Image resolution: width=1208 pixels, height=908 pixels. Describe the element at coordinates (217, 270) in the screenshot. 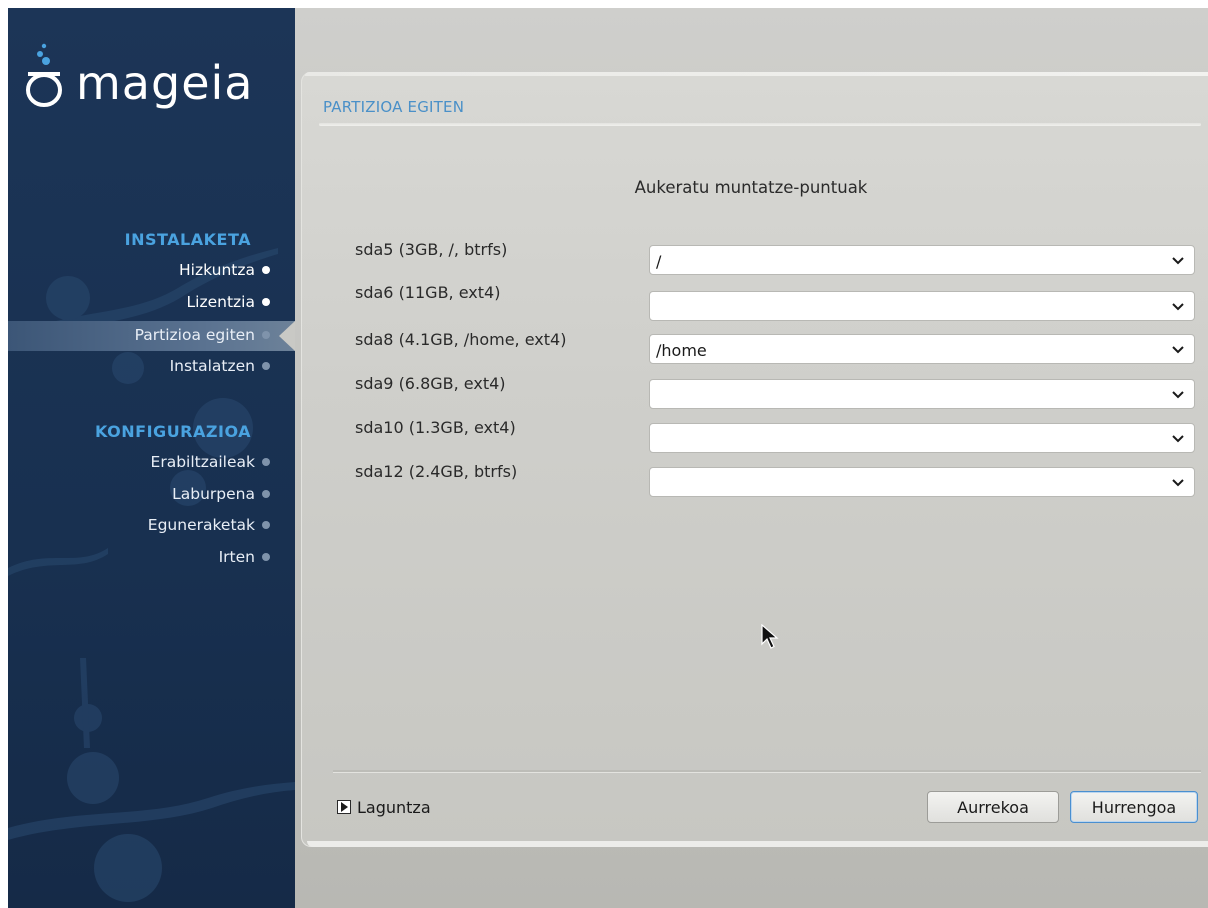

I see `sidebar-item-label: Hizkuntza` at that location.